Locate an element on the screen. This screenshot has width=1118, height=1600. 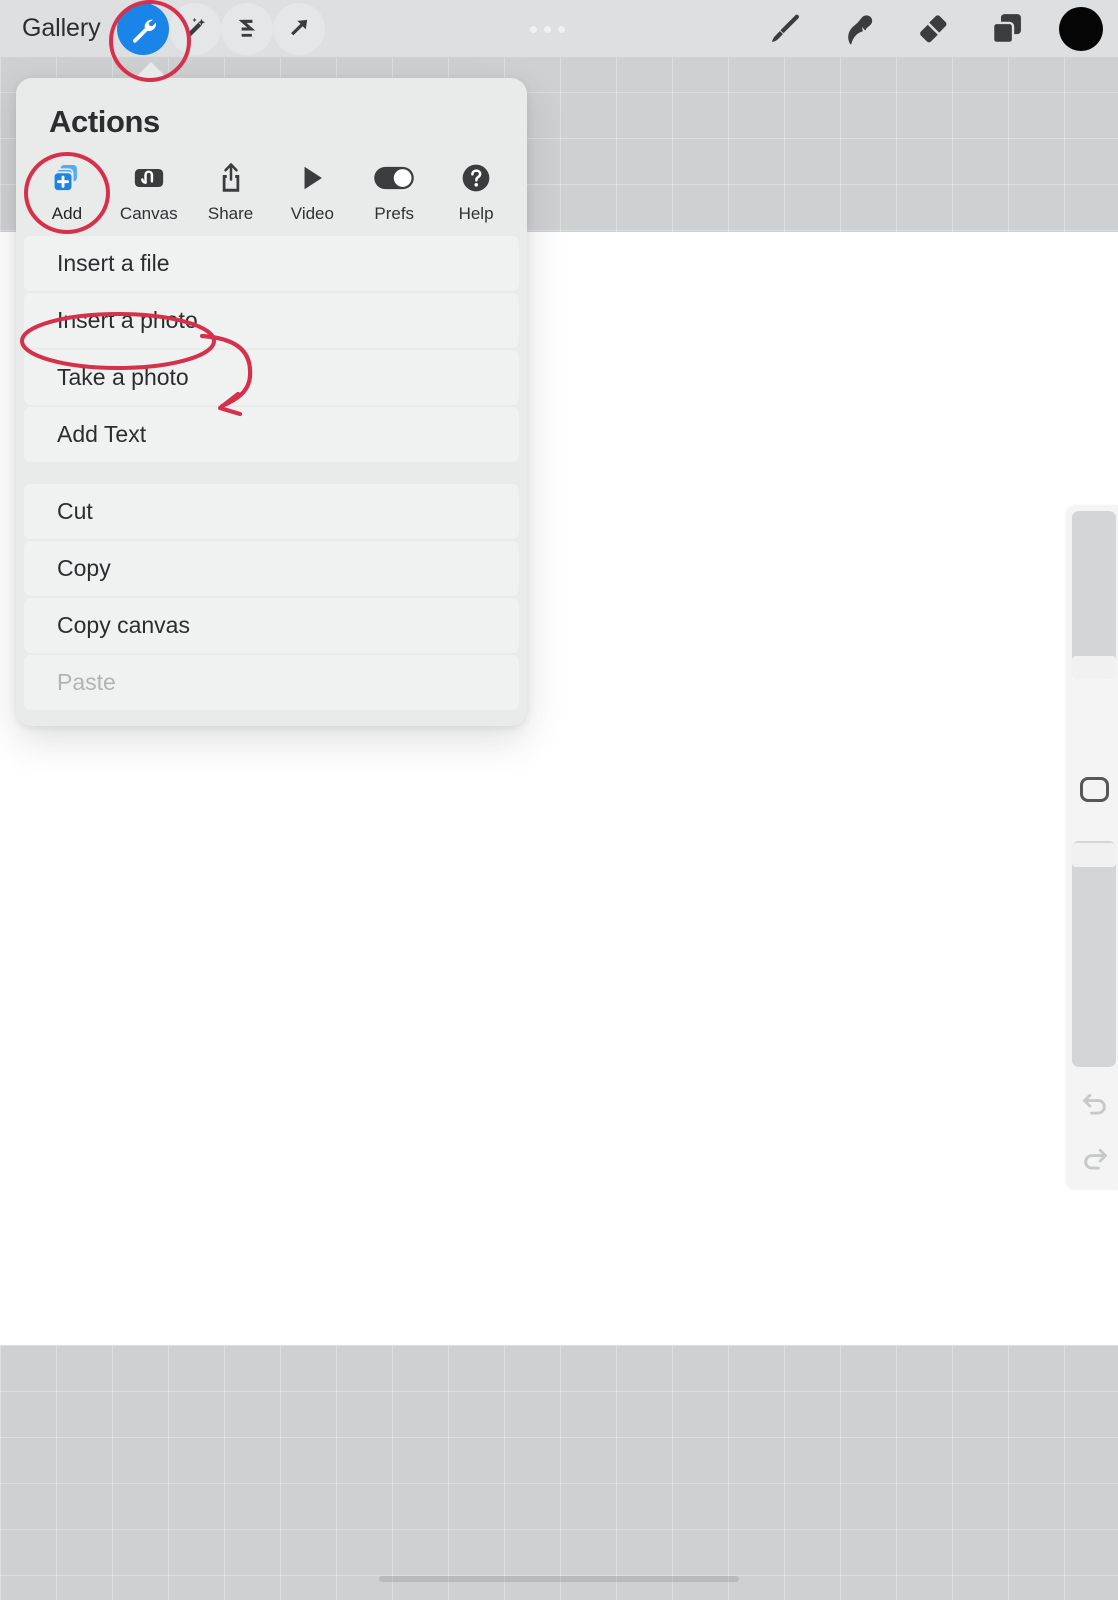
eraser-icon is located at coordinates (933, 28).